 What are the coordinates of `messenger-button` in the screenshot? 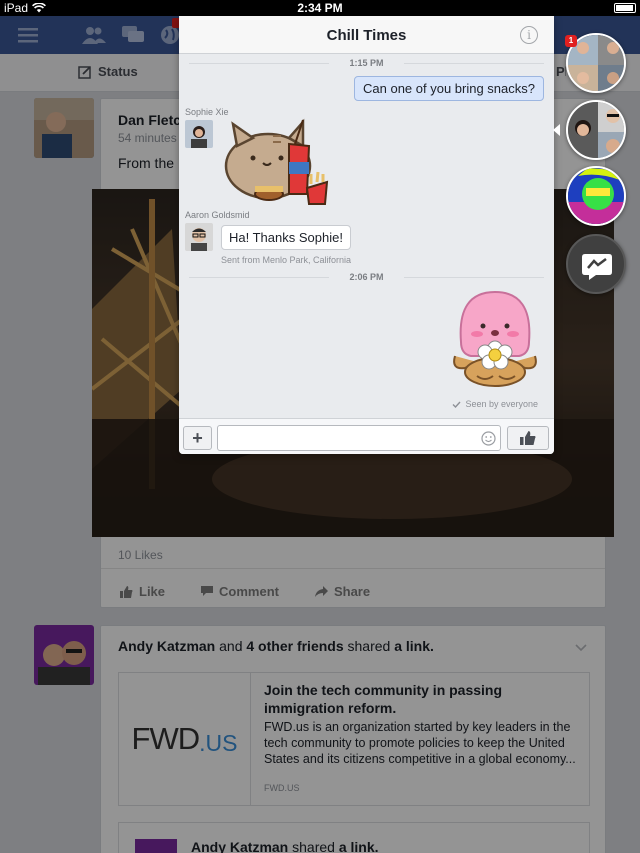 It's located at (596, 264).